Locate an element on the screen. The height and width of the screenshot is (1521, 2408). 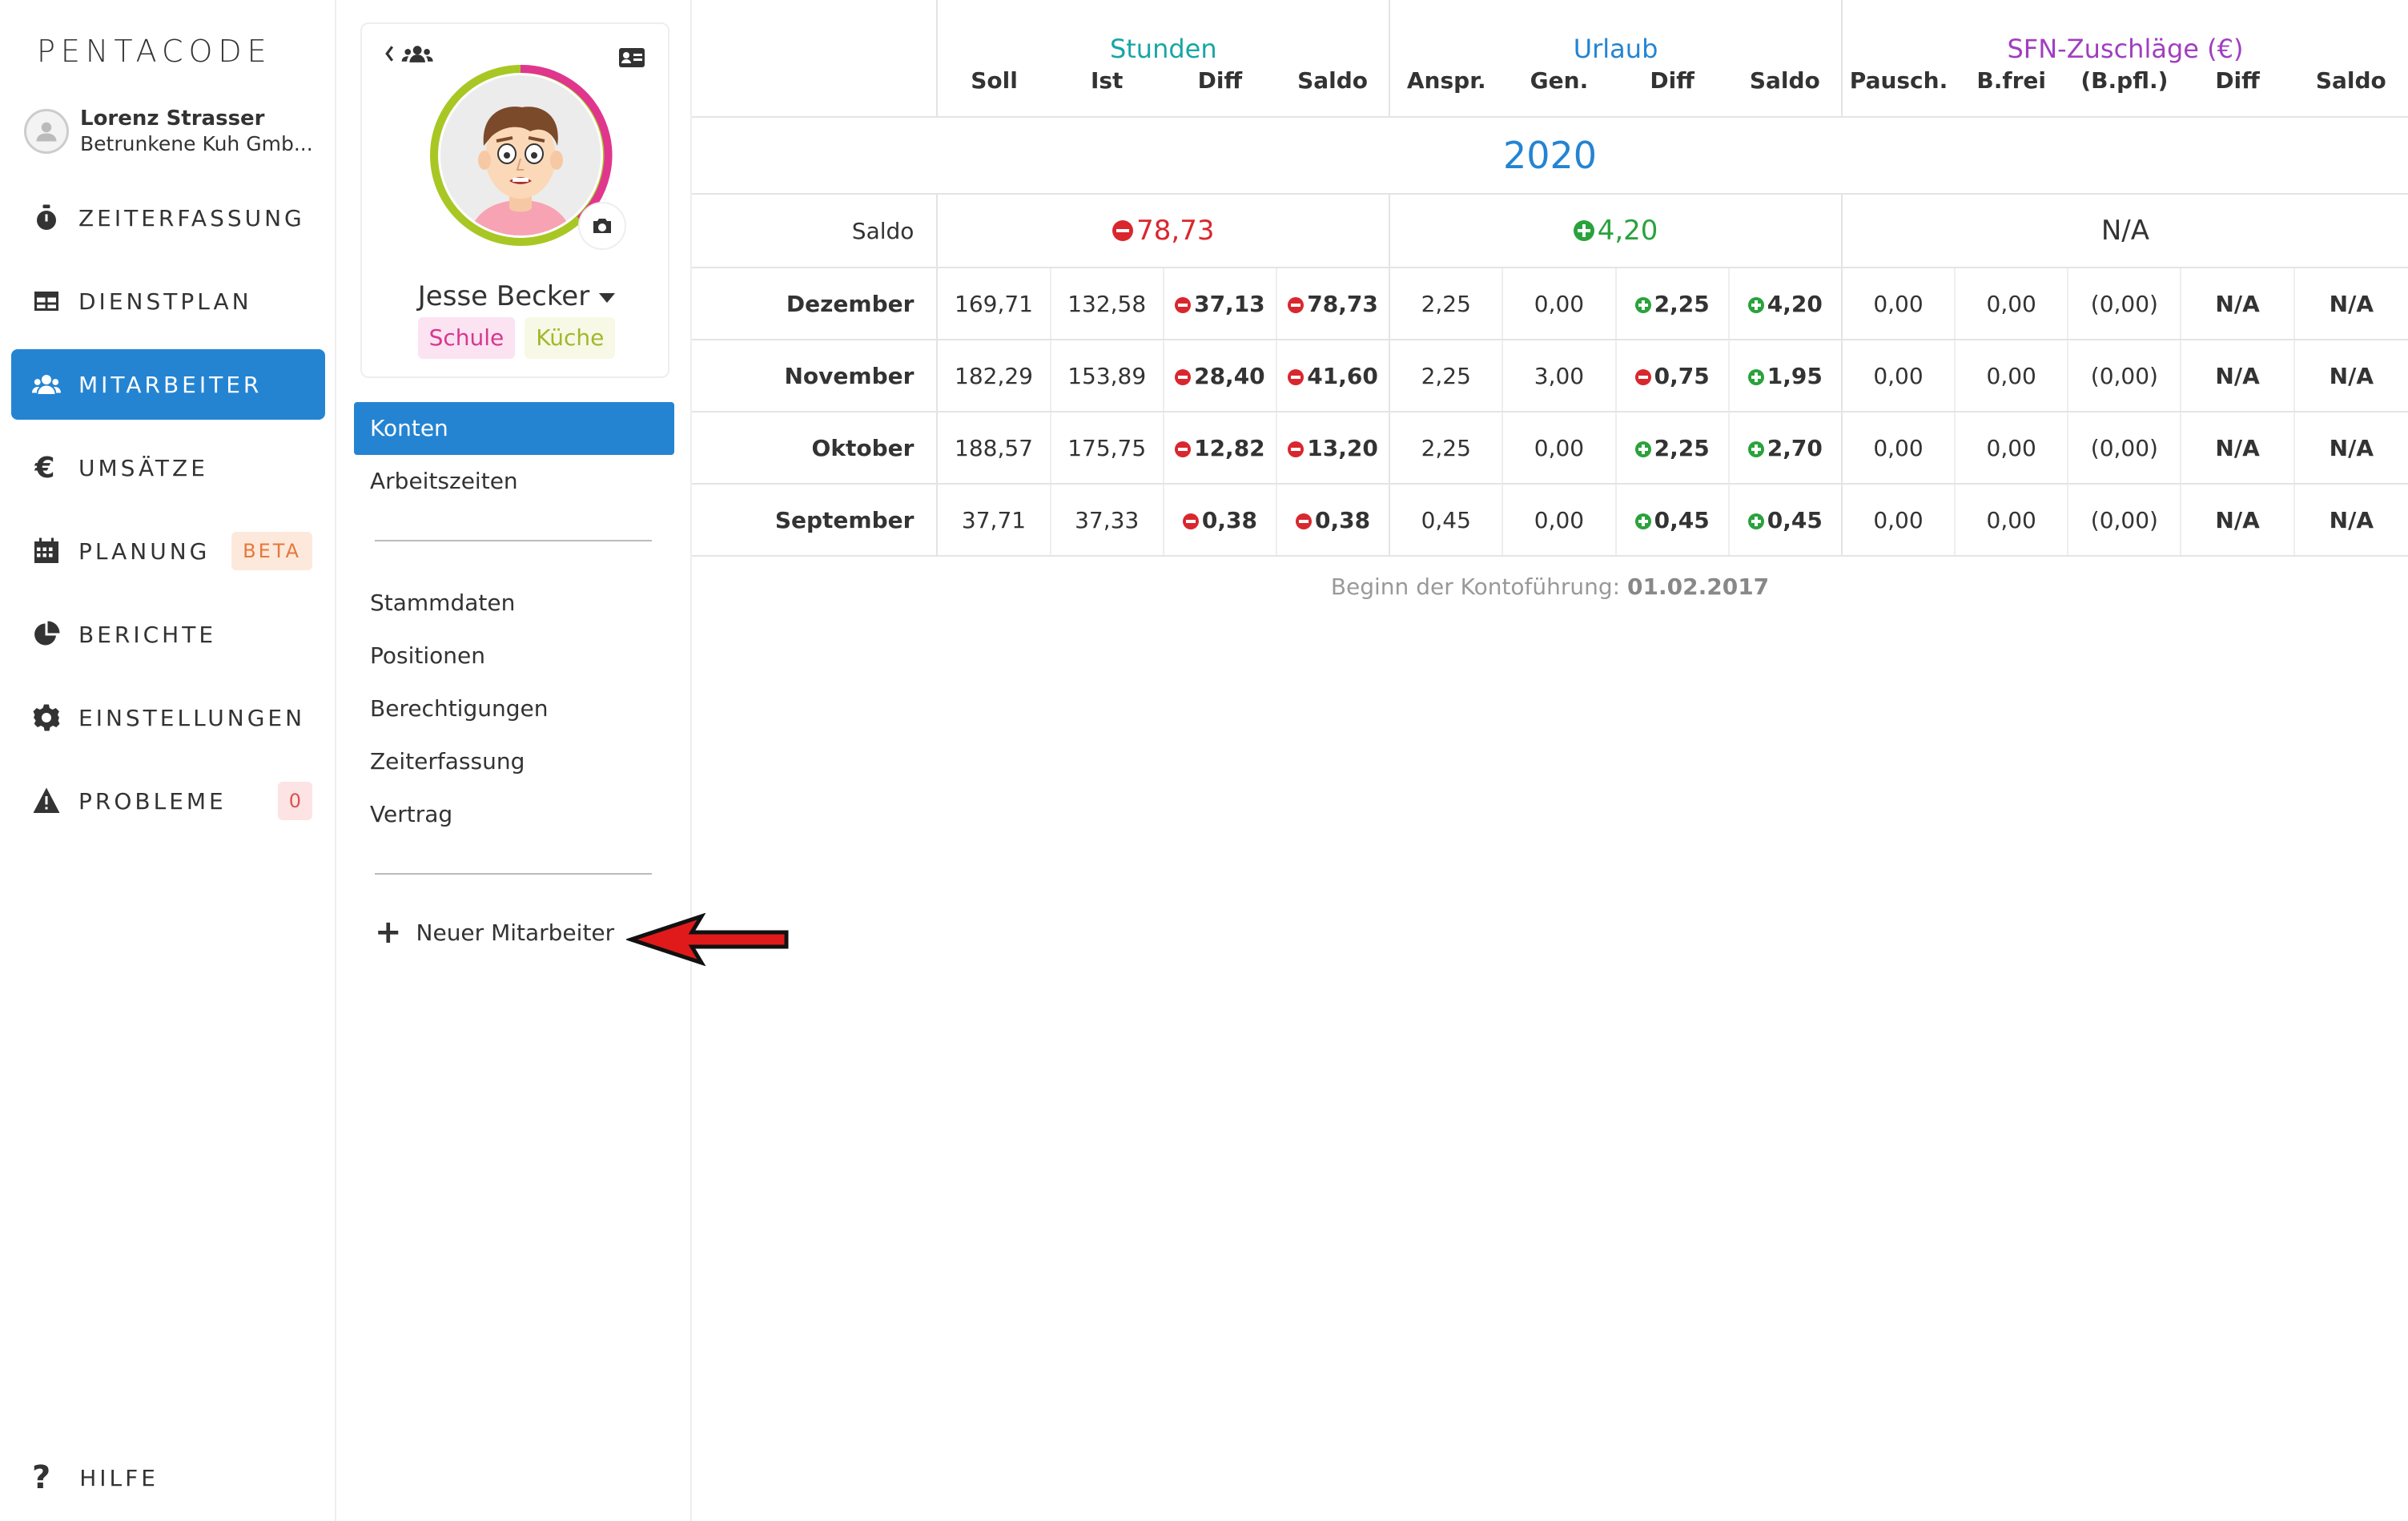
month-label-value: Dezember is located at coordinates (851, 303).